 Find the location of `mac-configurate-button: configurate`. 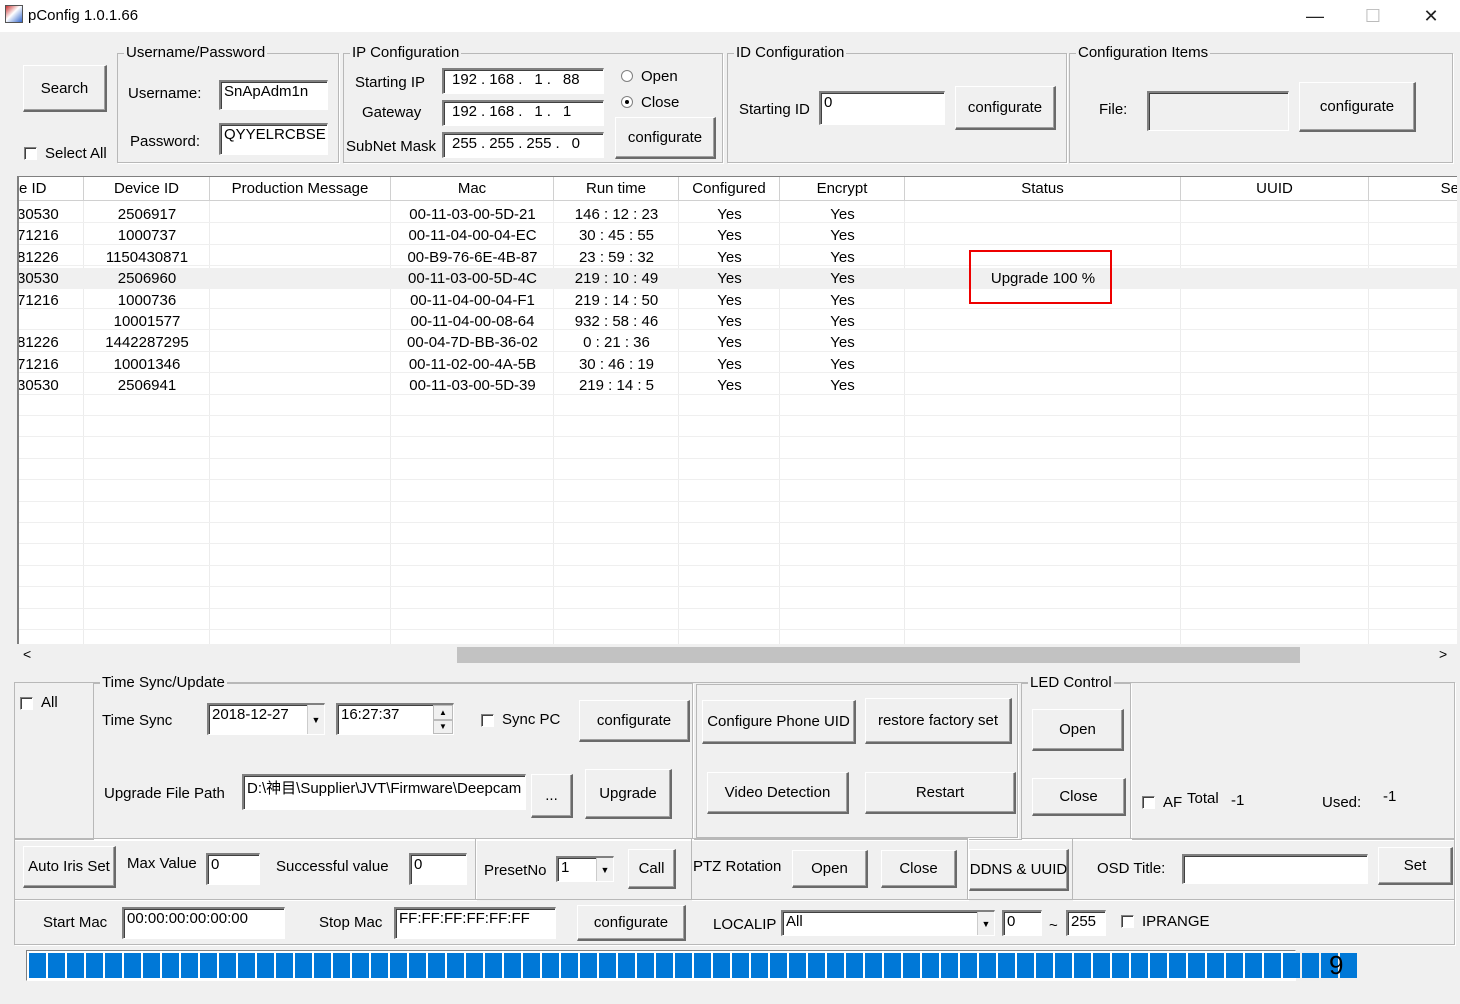

mac-configurate-button: configurate is located at coordinates (631, 923).